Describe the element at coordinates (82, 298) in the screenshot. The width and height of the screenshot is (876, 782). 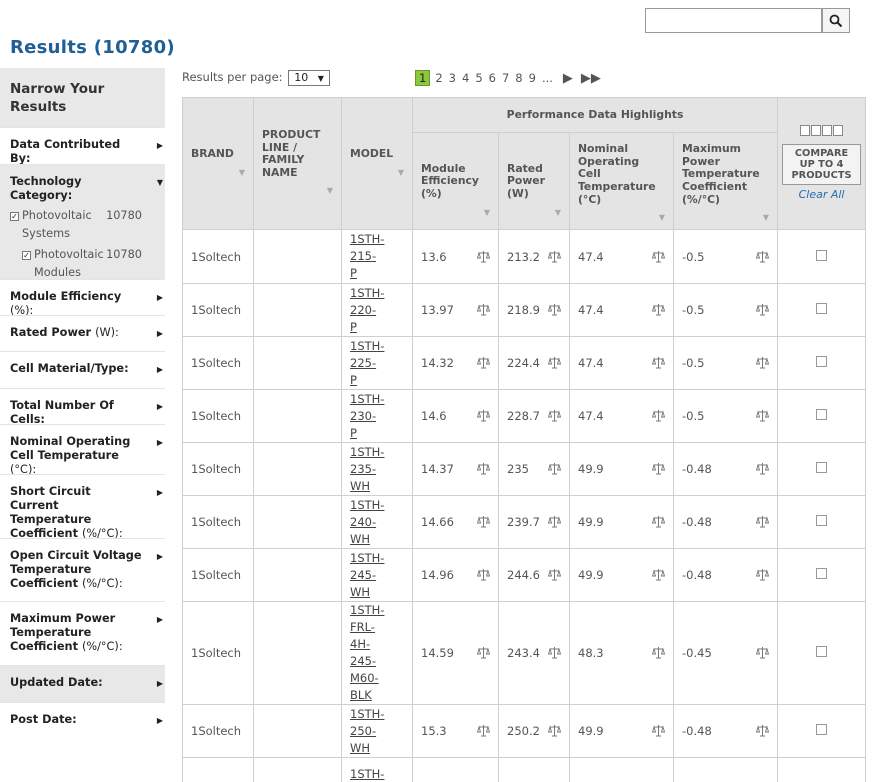
I see `filter-module-efficiency: Module Efficiency (%): ▶` at that location.